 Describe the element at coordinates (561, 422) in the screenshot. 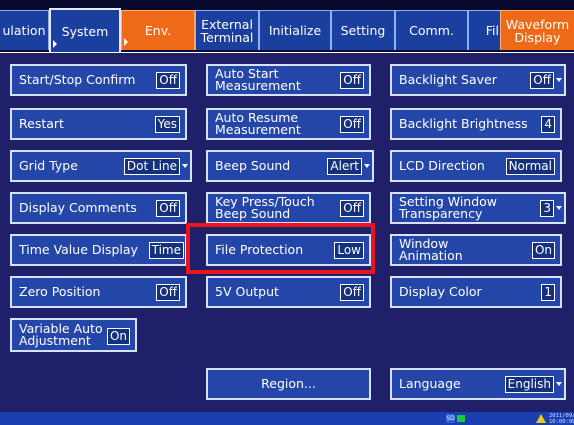

I see `time-text: 10:00:00` at that location.